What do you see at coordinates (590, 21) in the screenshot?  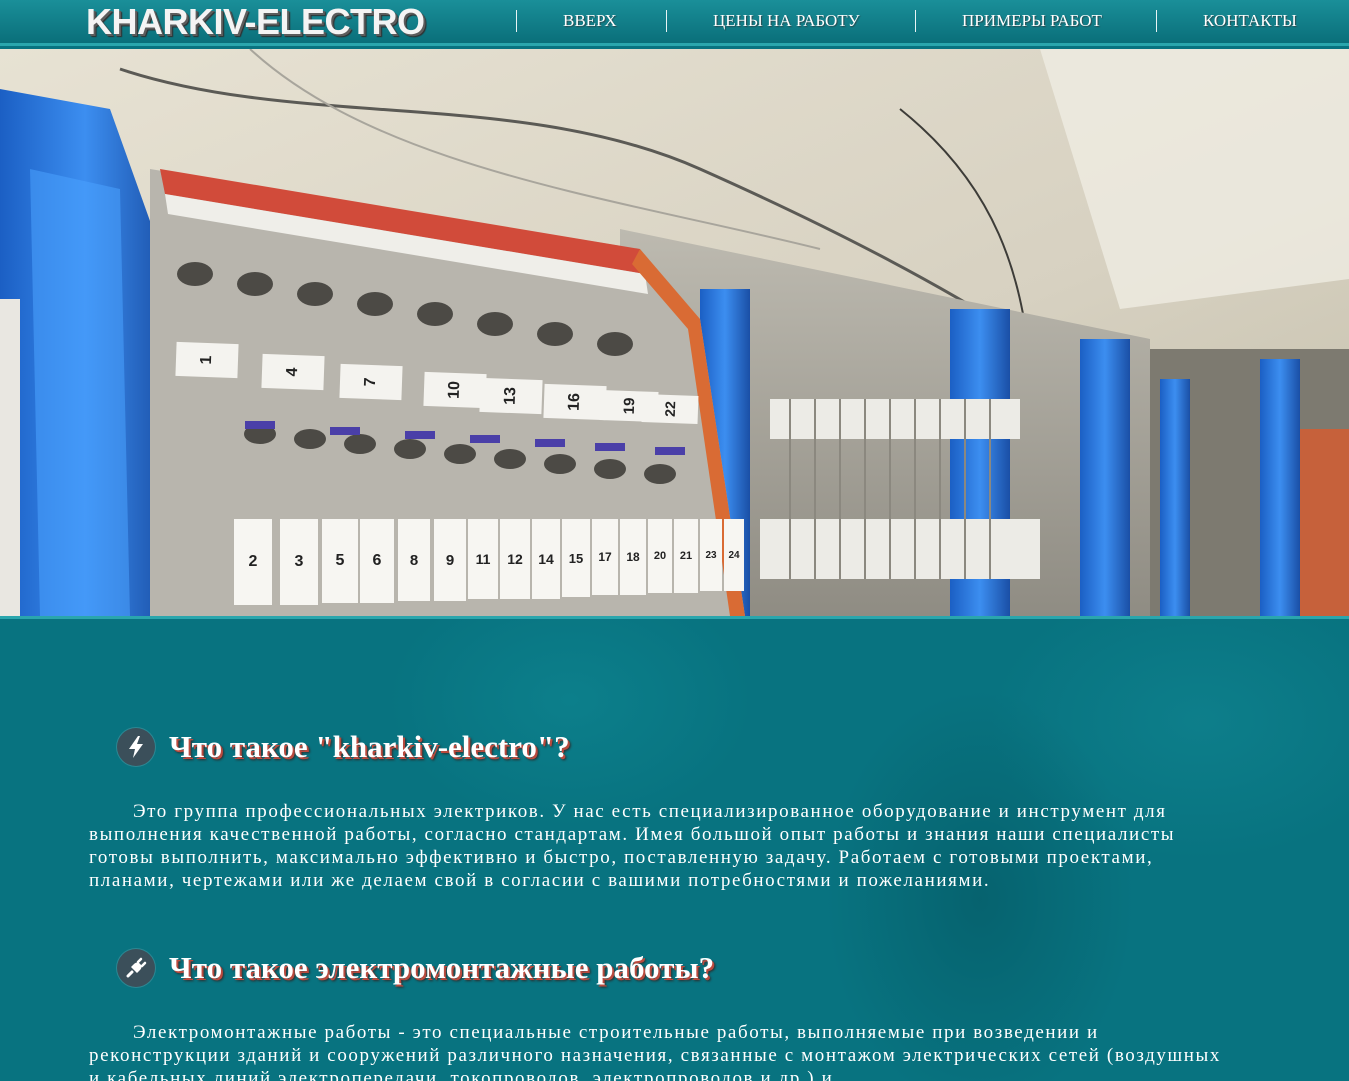 I see `nav-item-top: ВВЕРХ` at bounding box center [590, 21].